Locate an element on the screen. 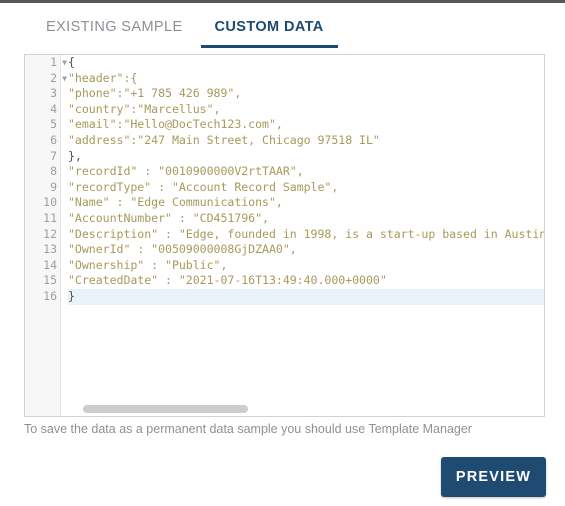 This screenshot has height=506, width=565. code-line: "AccountNumber" : "CD451796", is located at coordinates (306, 219).